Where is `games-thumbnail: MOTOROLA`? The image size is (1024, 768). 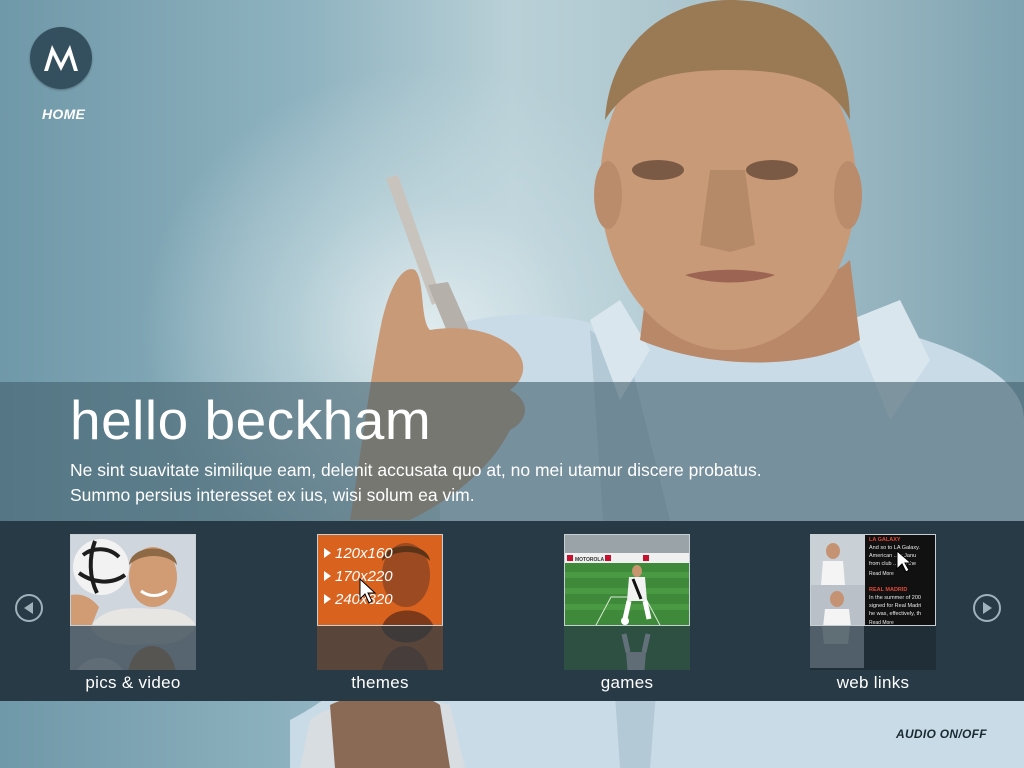
games-thumbnail: MOTOROLA is located at coordinates (627, 580).